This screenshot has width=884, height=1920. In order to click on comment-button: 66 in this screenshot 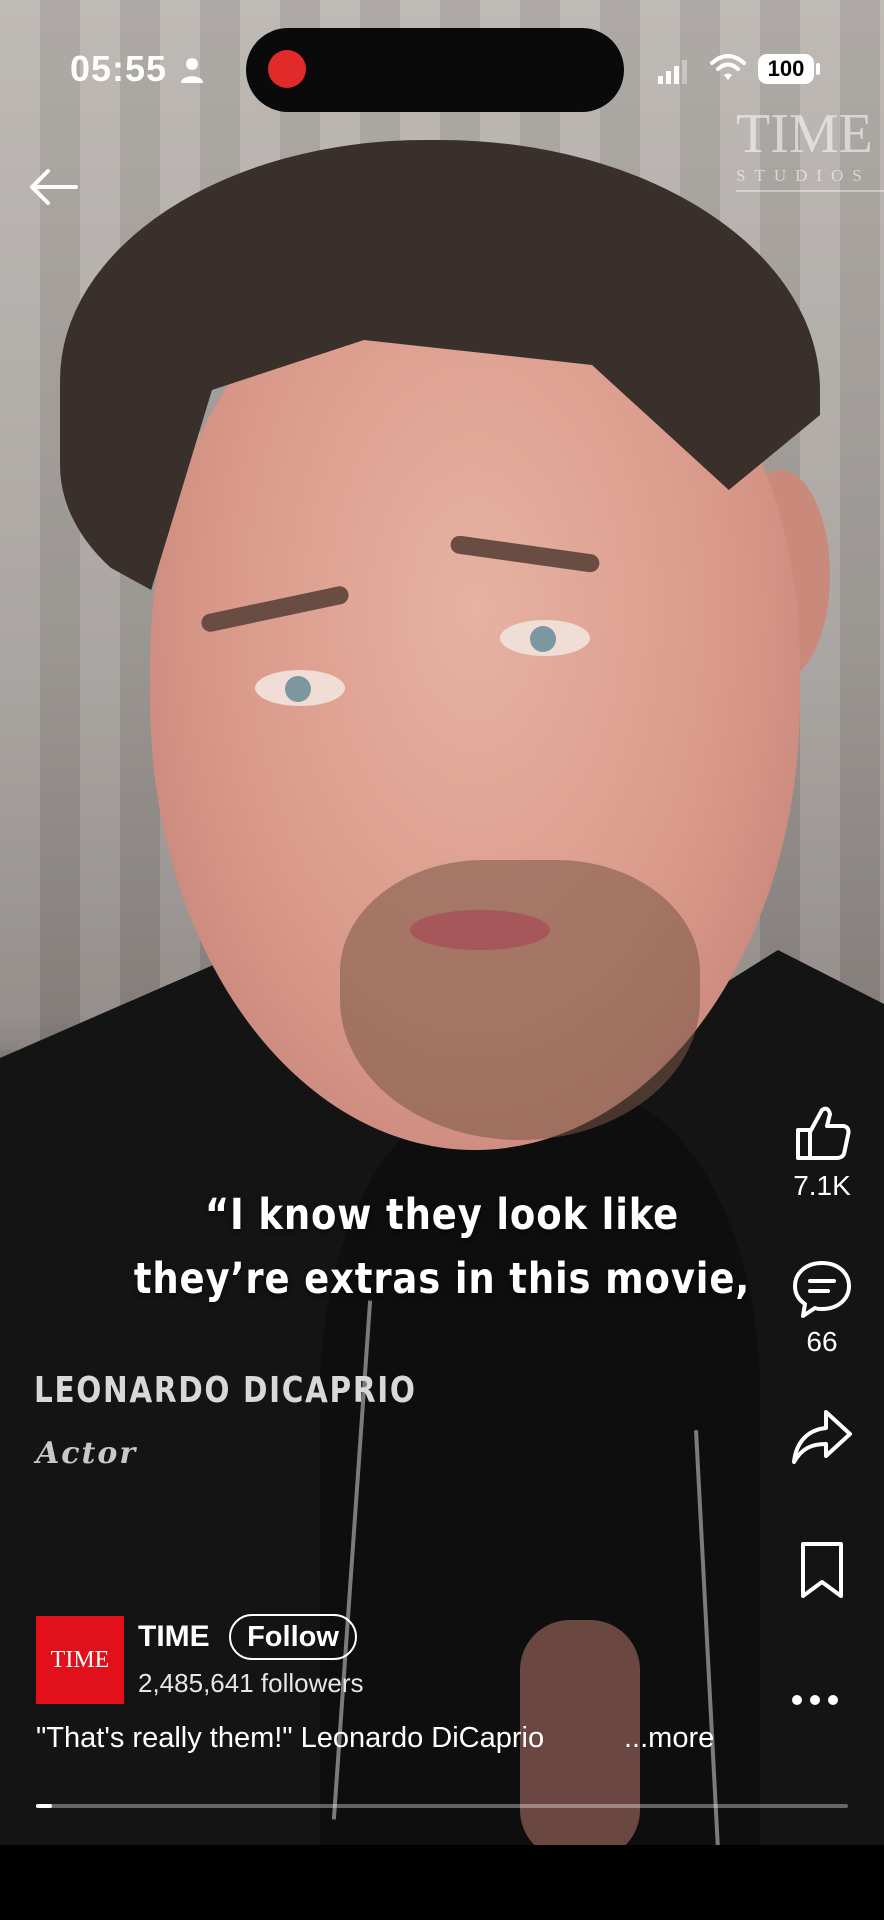, I will do `click(822, 1308)`.